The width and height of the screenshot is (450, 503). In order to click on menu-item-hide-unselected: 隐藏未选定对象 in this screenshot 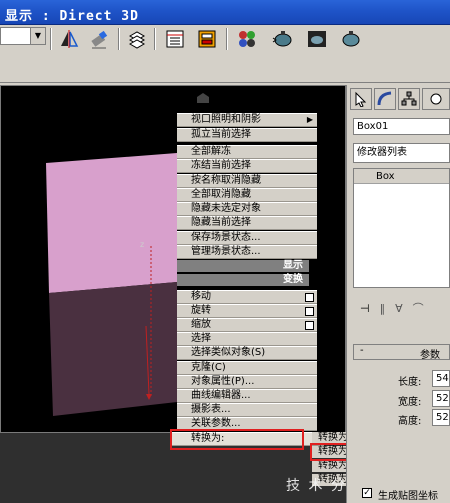, I will do `click(247, 209)`.